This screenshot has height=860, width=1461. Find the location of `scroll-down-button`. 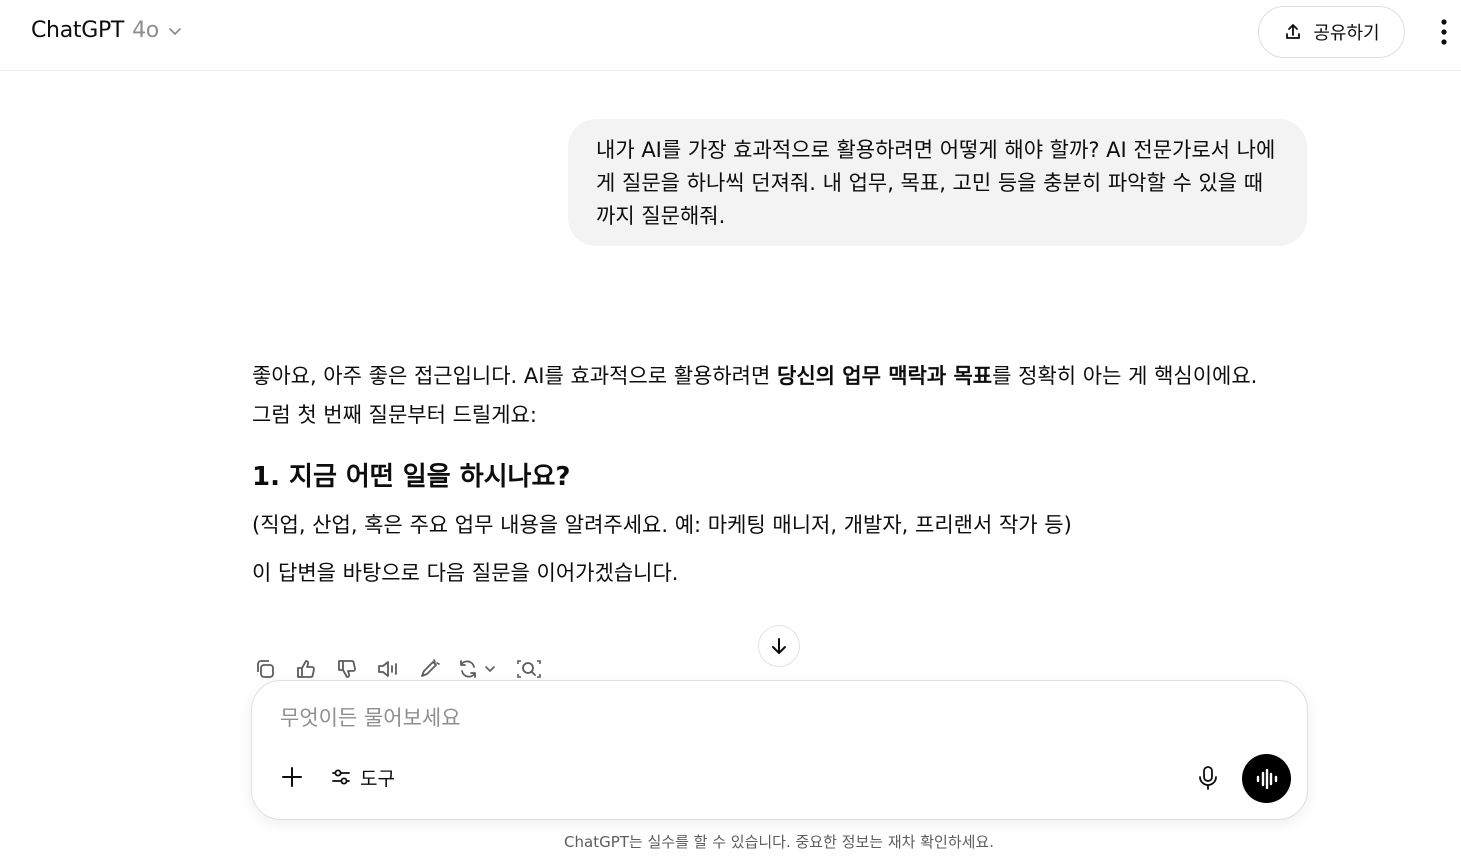

scroll-down-button is located at coordinates (779, 646).